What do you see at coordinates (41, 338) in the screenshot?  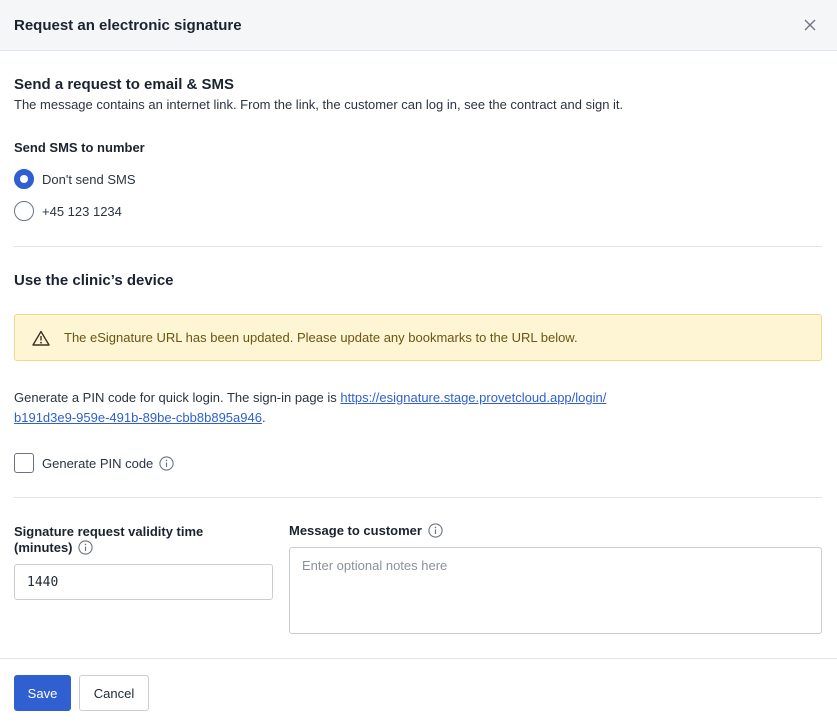 I see `warning-icon` at bounding box center [41, 338].